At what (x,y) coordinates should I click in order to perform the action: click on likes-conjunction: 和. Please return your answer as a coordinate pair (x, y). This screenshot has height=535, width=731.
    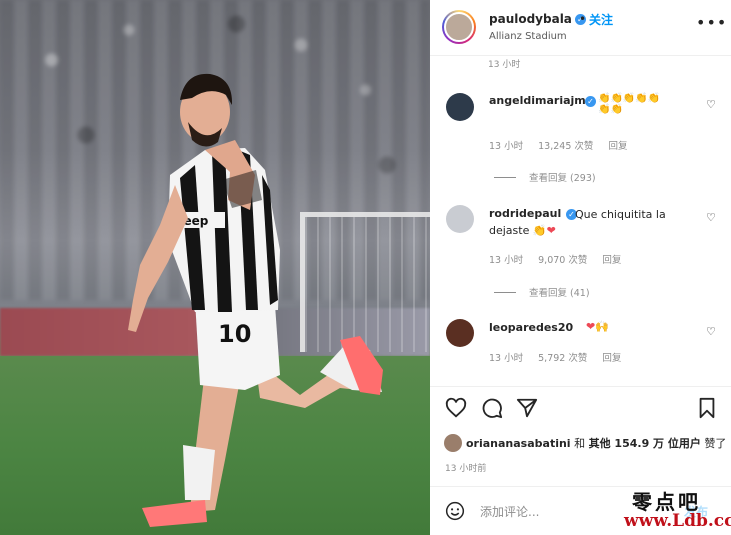
    Looking at the image, I should click on (579, 443).